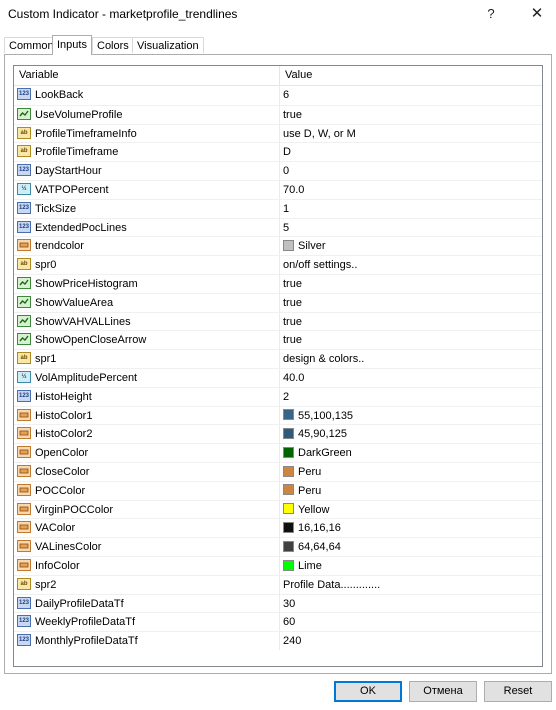 This screenshot has height=710, width=556. Describe the element at coordinates (518, 691) in the screenshot. I see `reset-button: Reset` at that location.